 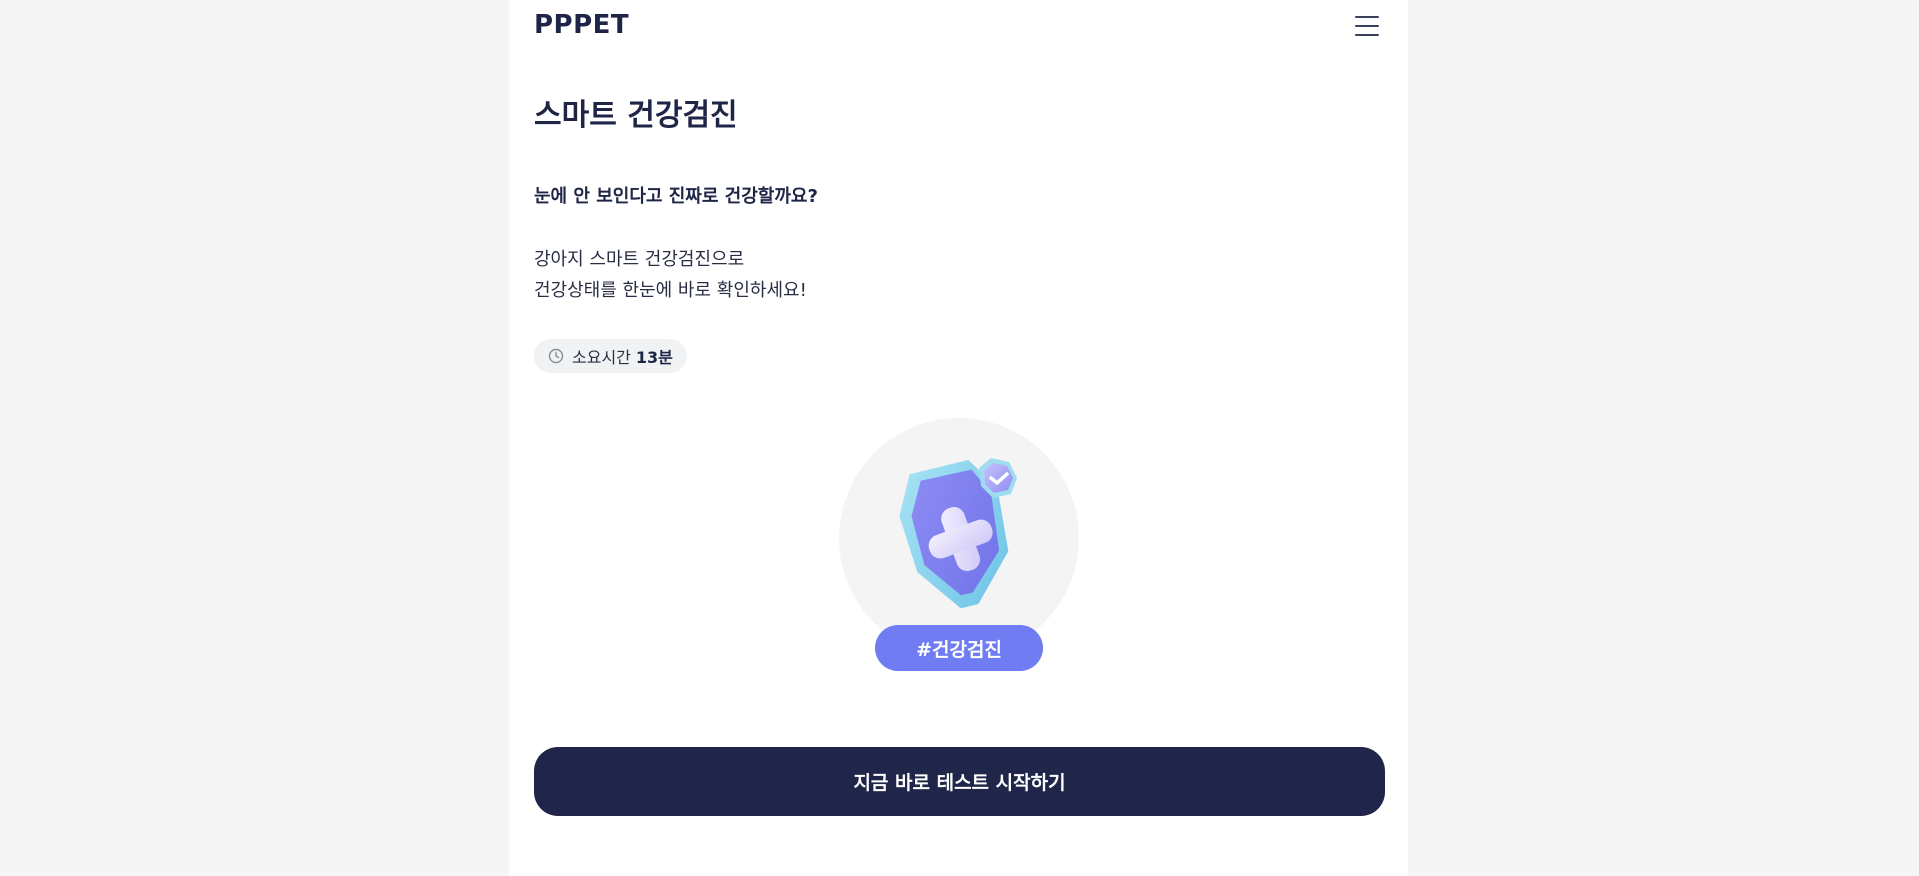 I want to click on intro-question: 눈에 안 보인다고 진짜로 건강할까요?, so click(x=676, y=196).